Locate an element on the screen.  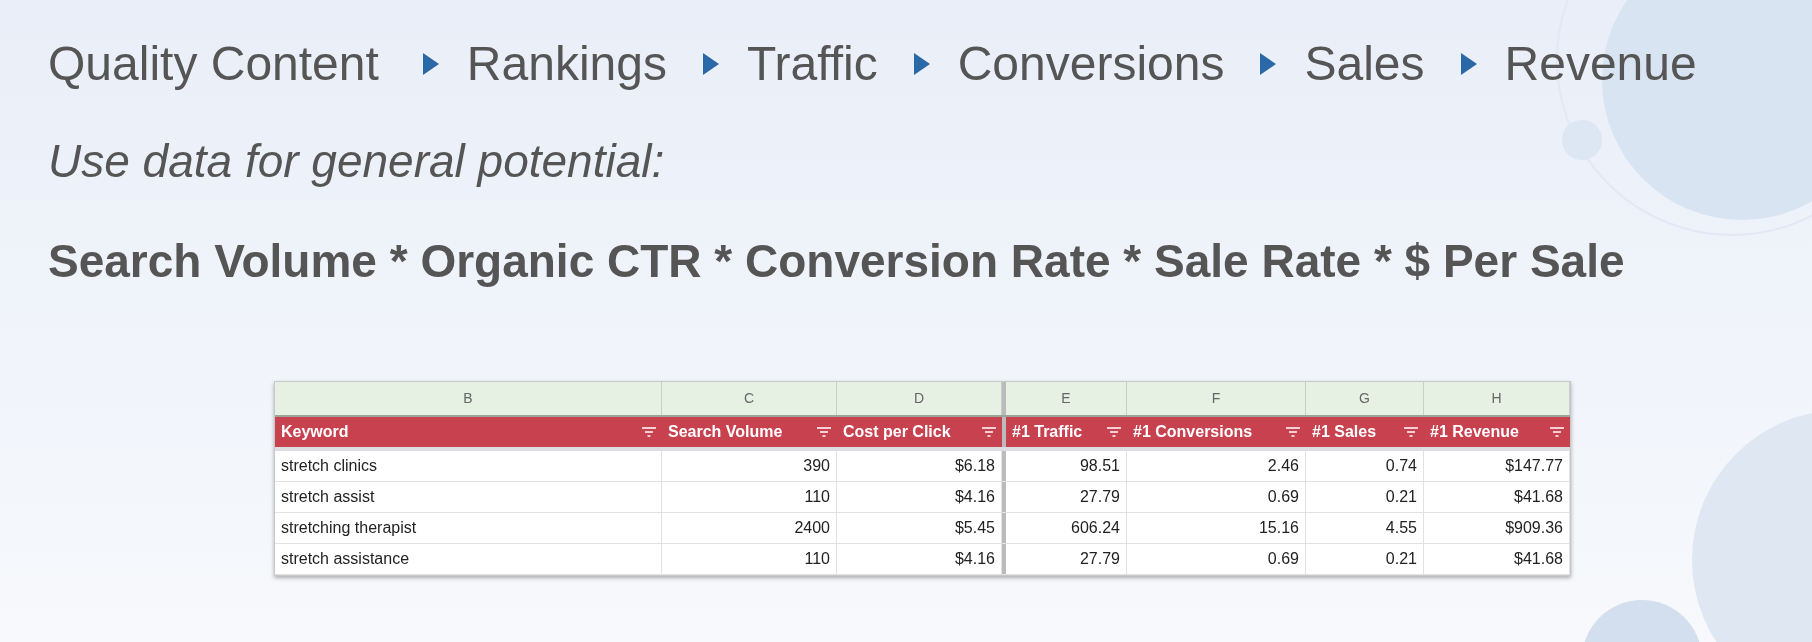
table-cell: $6.18 is located at coordinates (919, 466).